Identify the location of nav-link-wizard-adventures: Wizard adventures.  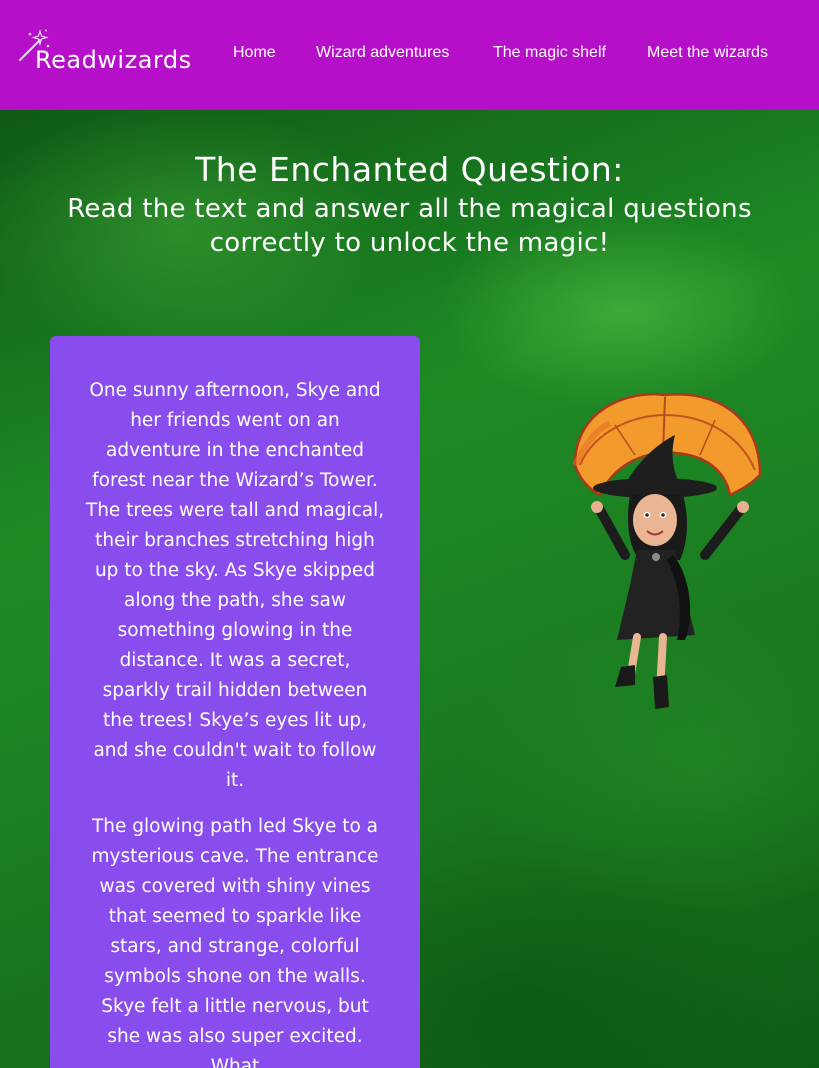
(382, 53).